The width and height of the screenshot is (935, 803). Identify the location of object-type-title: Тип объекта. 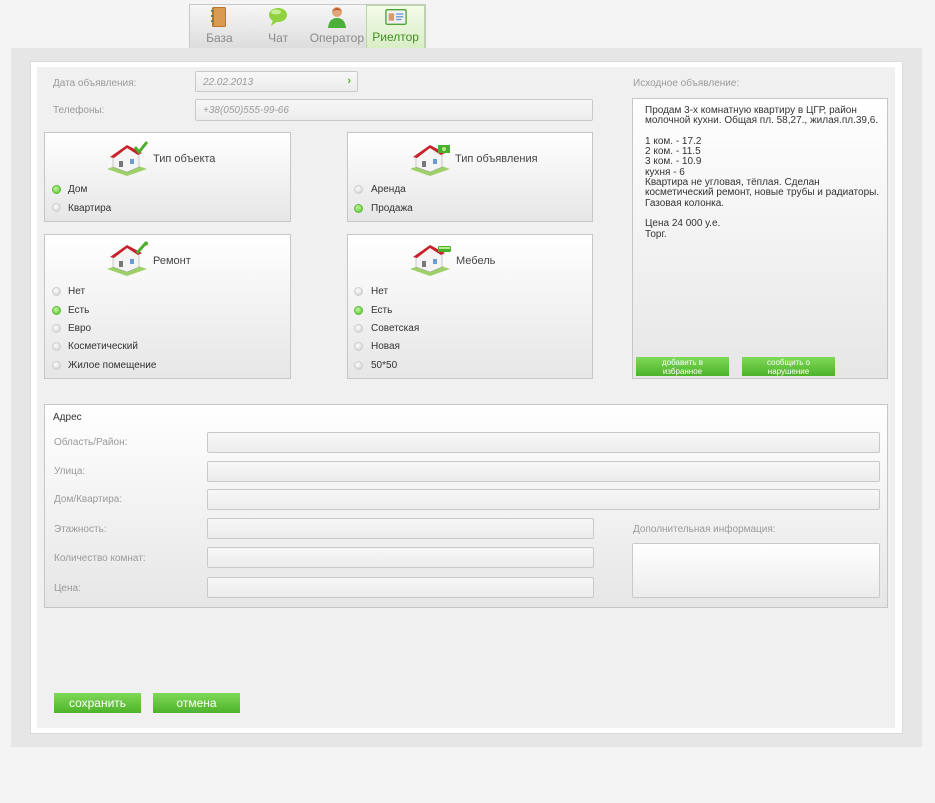
(184, 159).